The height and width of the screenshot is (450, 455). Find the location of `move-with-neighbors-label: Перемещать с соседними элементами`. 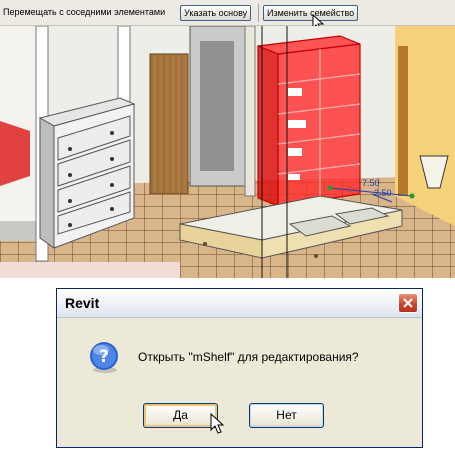

move-with-neighbors-label: Перемещать с соседними элементами is located at coordinates (84, 12).